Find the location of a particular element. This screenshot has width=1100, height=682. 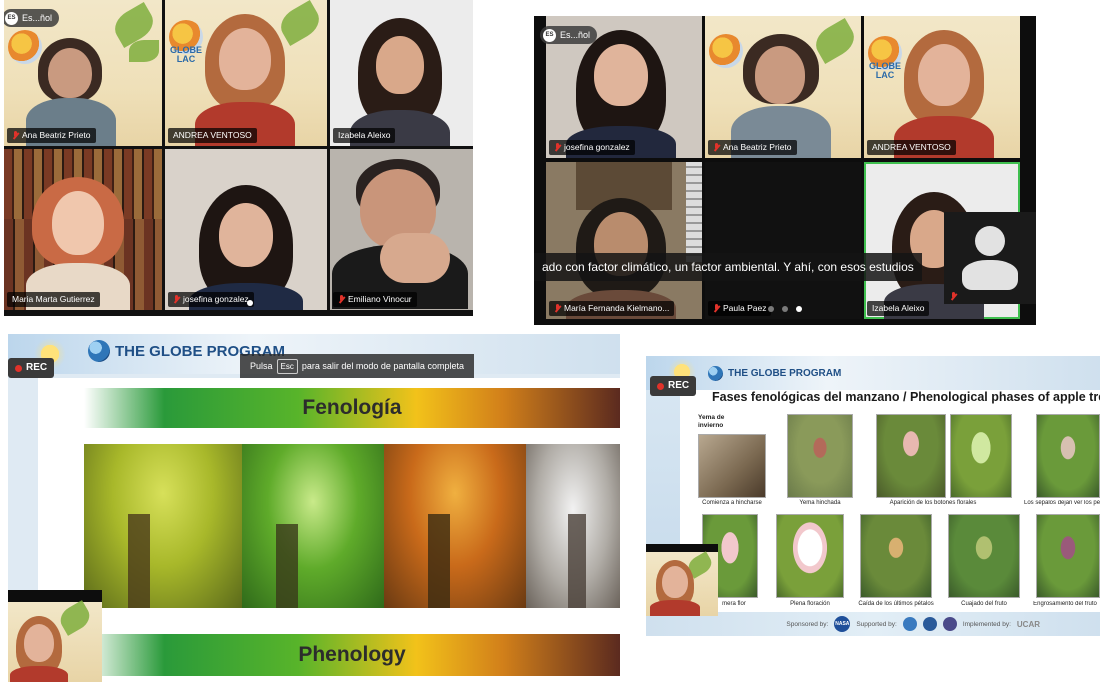

phase-label: Engrosamiento del fruto is located at coordinates (1065, 604).